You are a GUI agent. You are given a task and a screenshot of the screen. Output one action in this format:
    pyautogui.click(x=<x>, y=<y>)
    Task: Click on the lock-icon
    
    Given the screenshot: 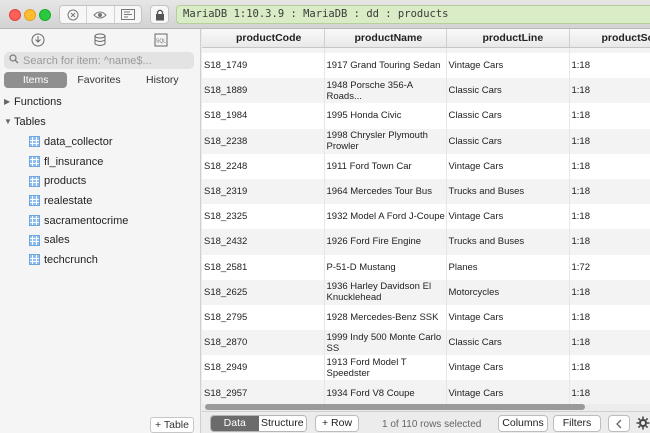 What is the action you would take?
    pyautogui.click(x=159, y=14)
    